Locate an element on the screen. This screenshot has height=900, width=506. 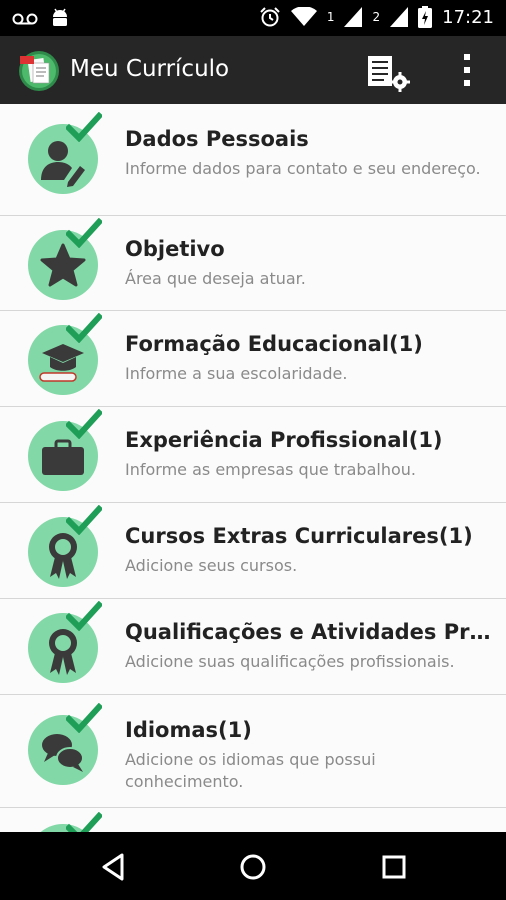
section-subtitle: Informe as empresas que trabalhou. is located at coordinates (270, 469).